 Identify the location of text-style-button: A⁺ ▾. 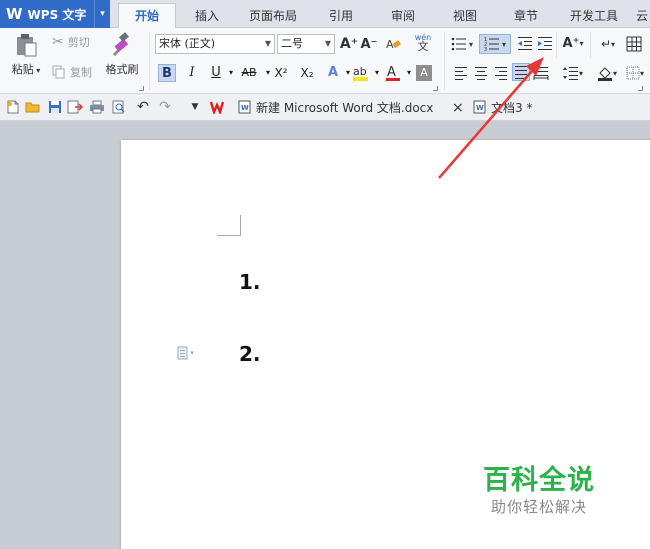
(573, 43).